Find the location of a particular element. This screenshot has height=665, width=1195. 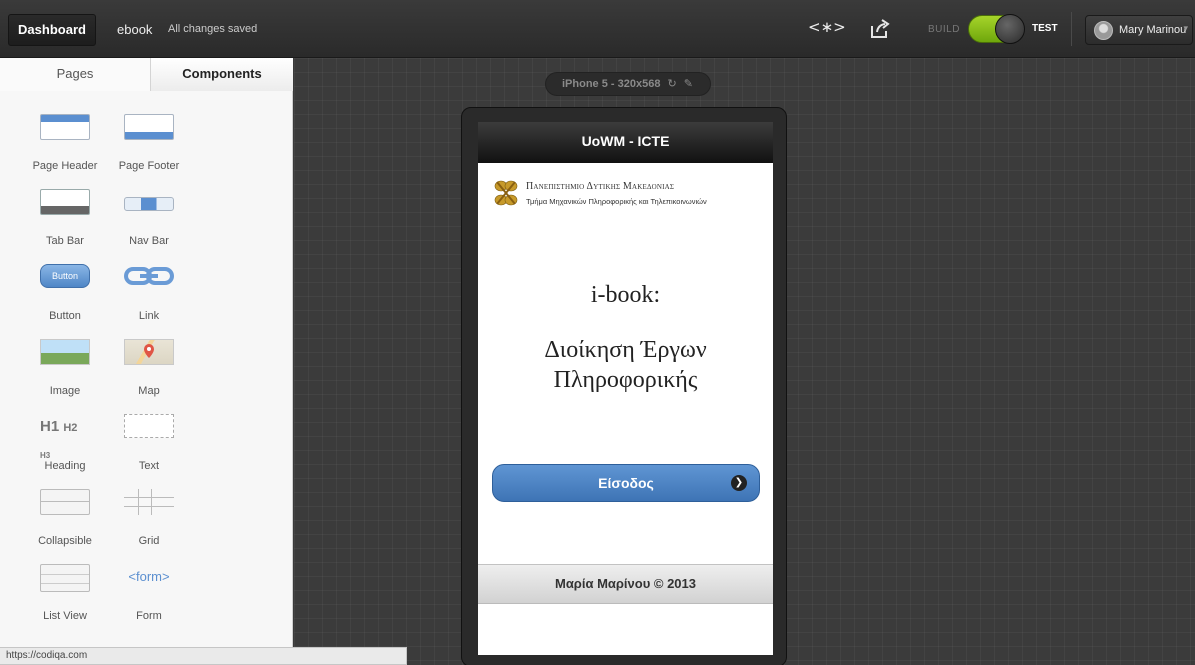

component-label: Page Header is located at coordinates (65, 166).